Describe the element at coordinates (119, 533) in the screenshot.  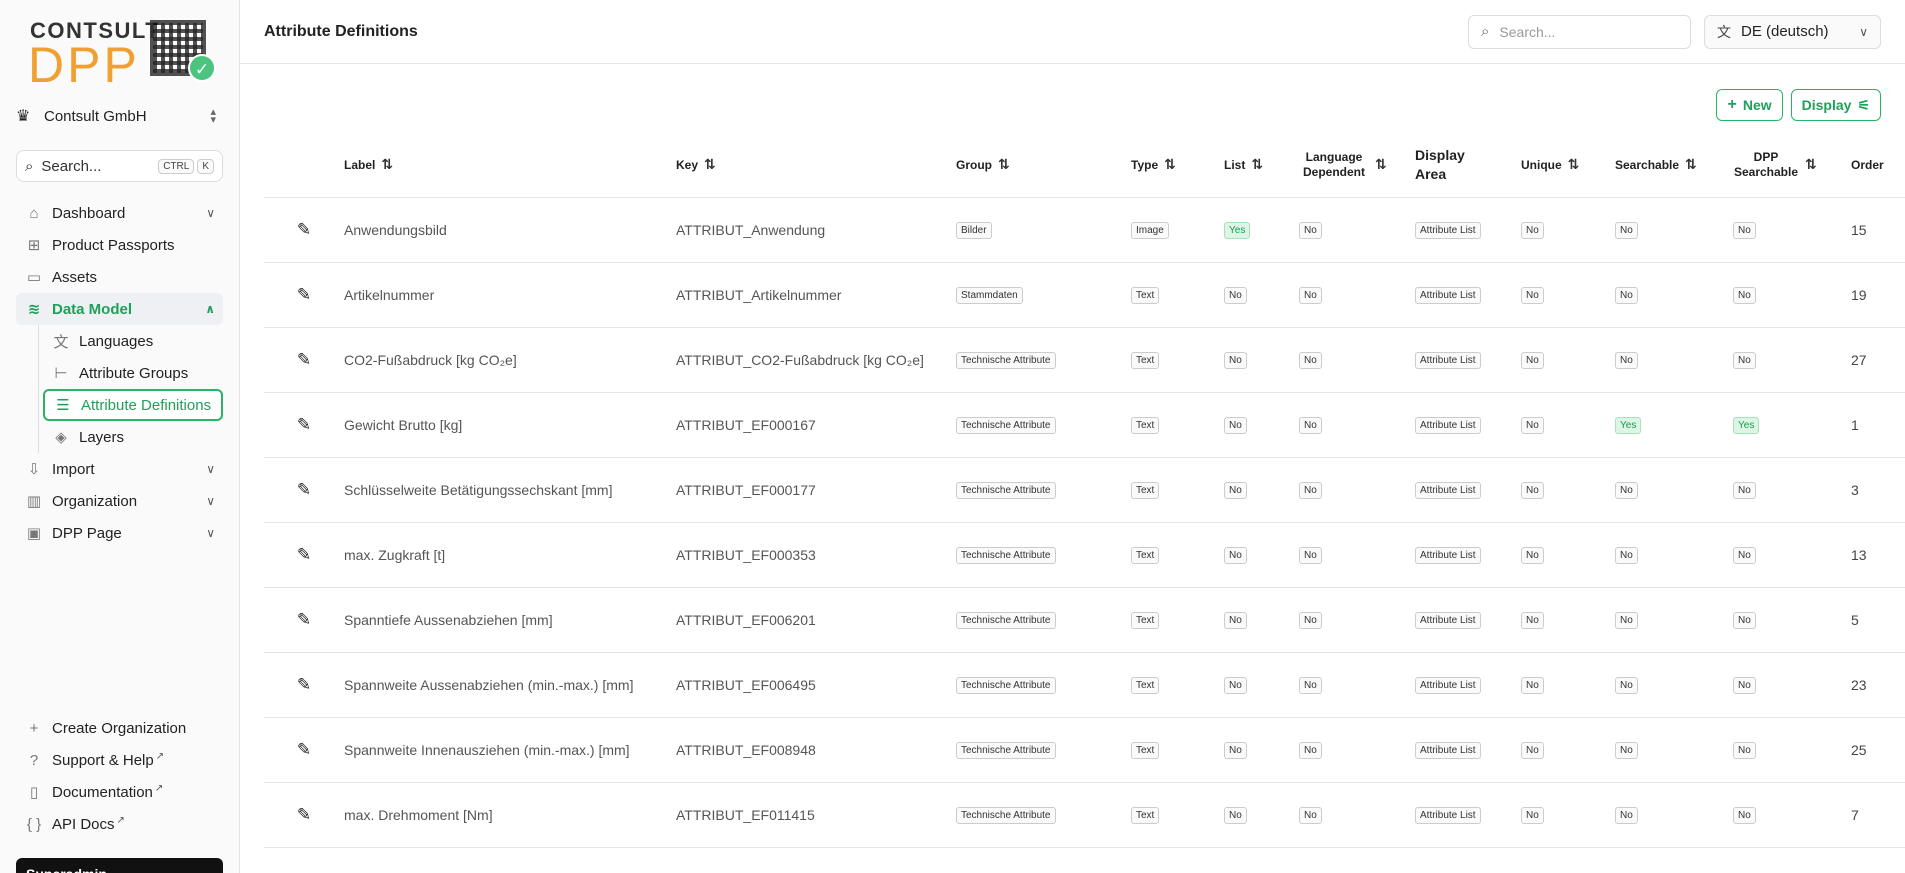
I see `sidebar-item-dpp-page: ▣ DPP Page ∨` at that location.